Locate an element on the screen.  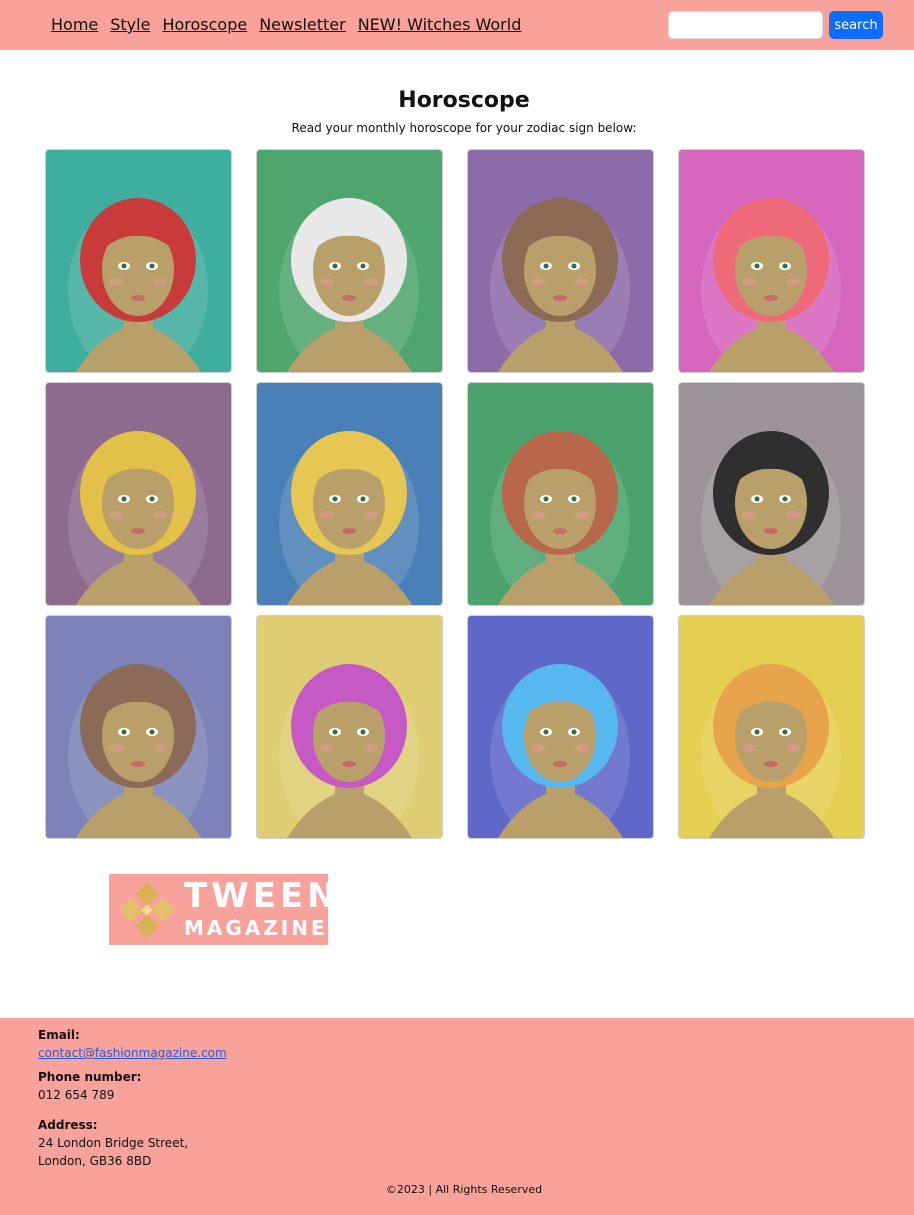
nav-home-link: Home is located at coordinates (74, 24).